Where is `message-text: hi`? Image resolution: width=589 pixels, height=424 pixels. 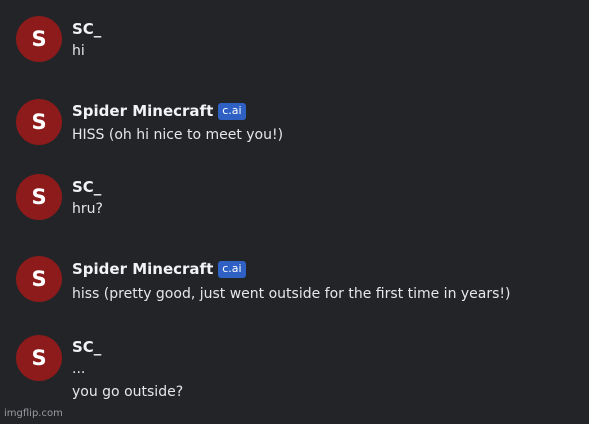 message-text: hi is located at coordinates (78, 51).